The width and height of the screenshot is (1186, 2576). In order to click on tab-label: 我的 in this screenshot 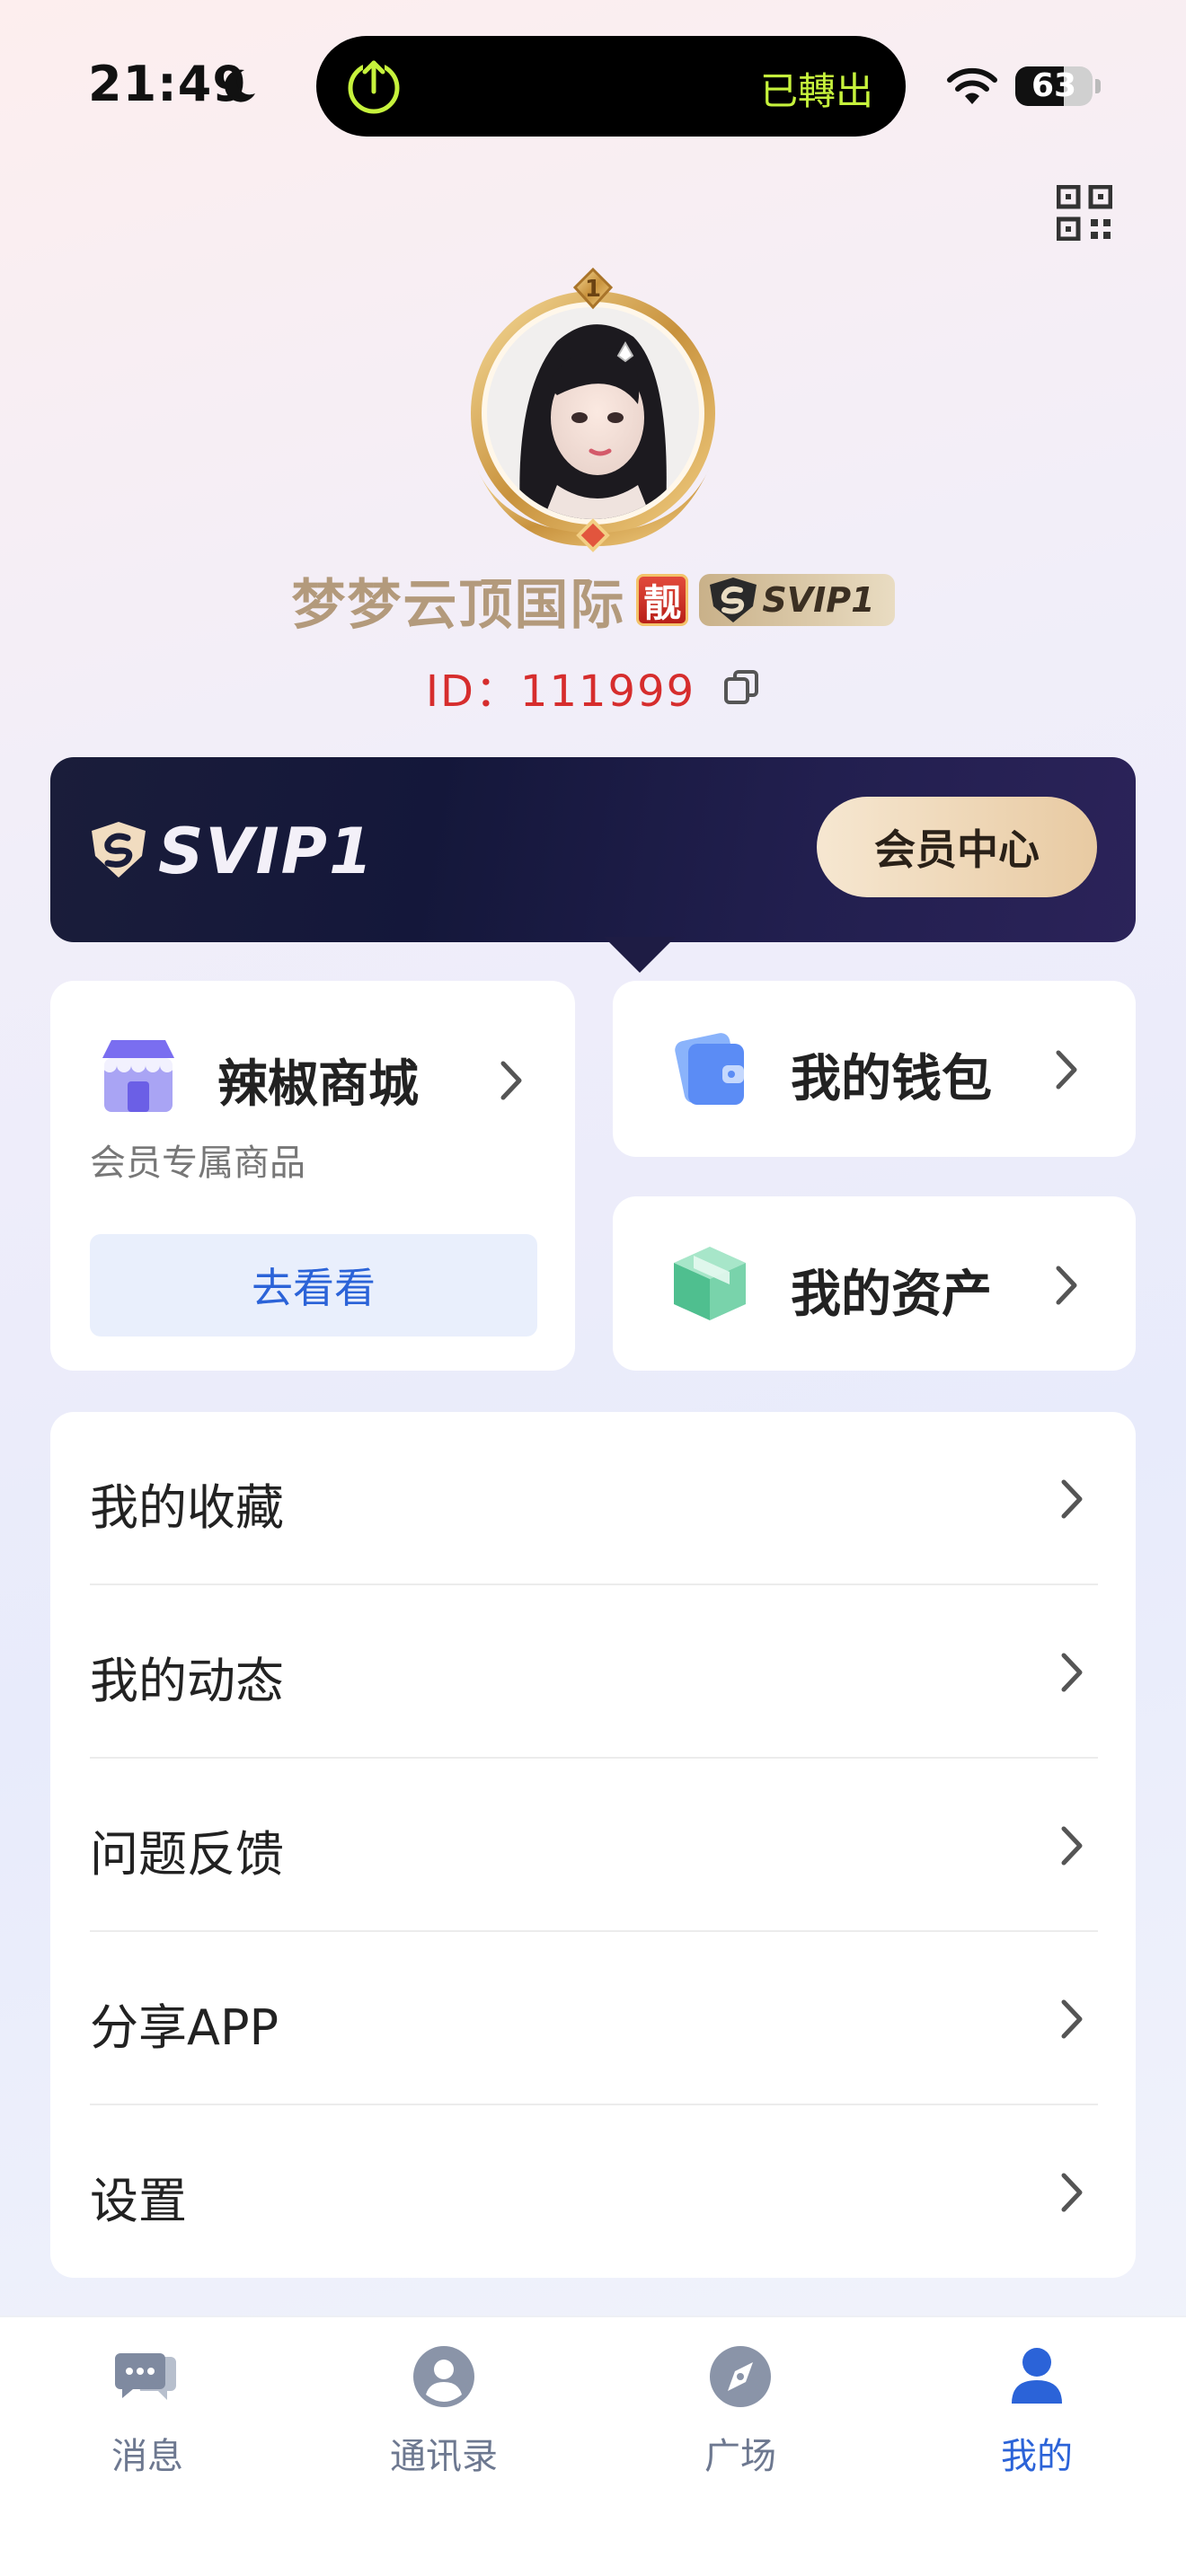, I will do `click(1037, 2456)`.